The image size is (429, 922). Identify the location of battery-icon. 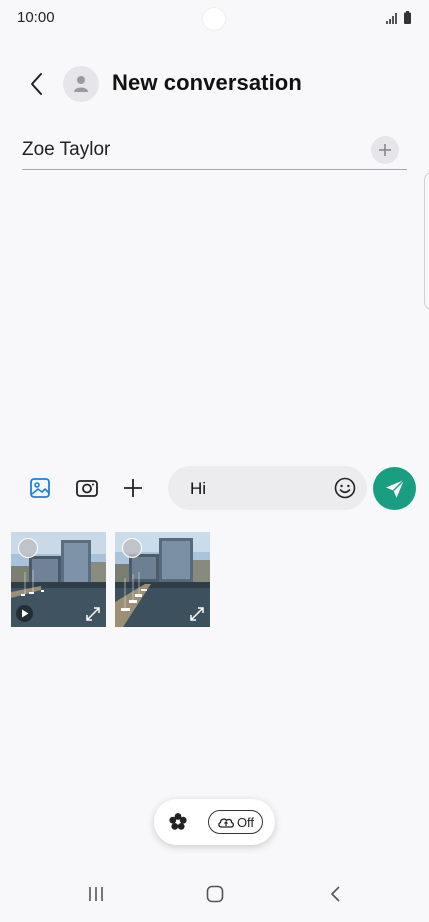
(407, 17).